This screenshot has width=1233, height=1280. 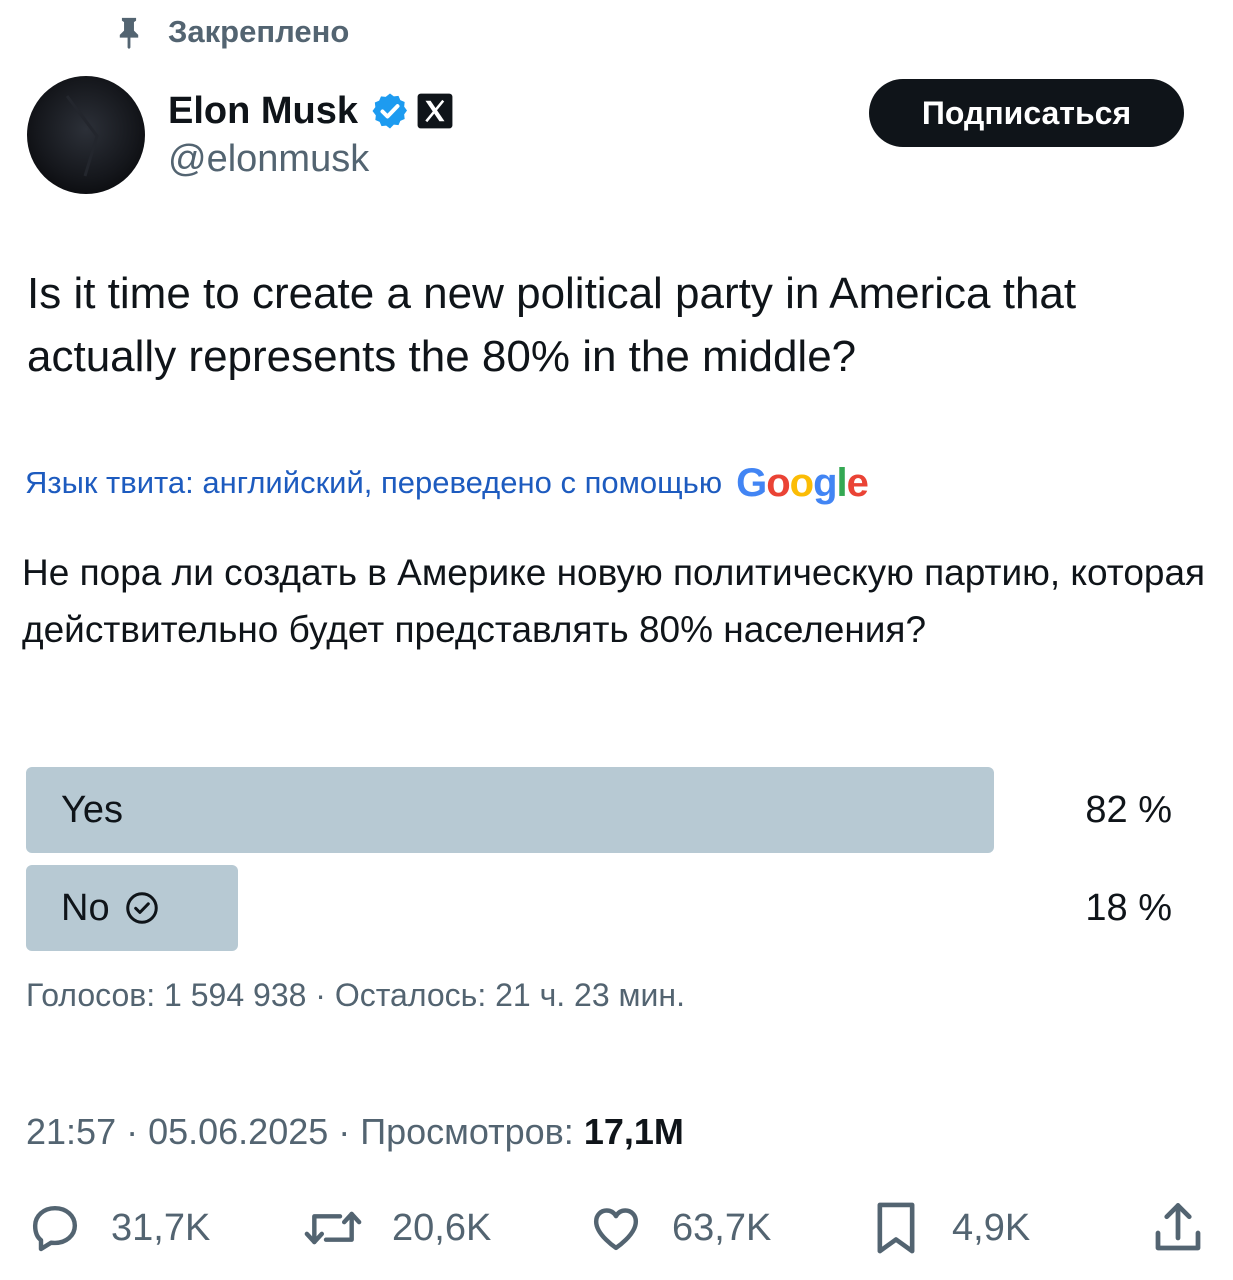 I want to click on share-button, so click(x=1178, y=1228).